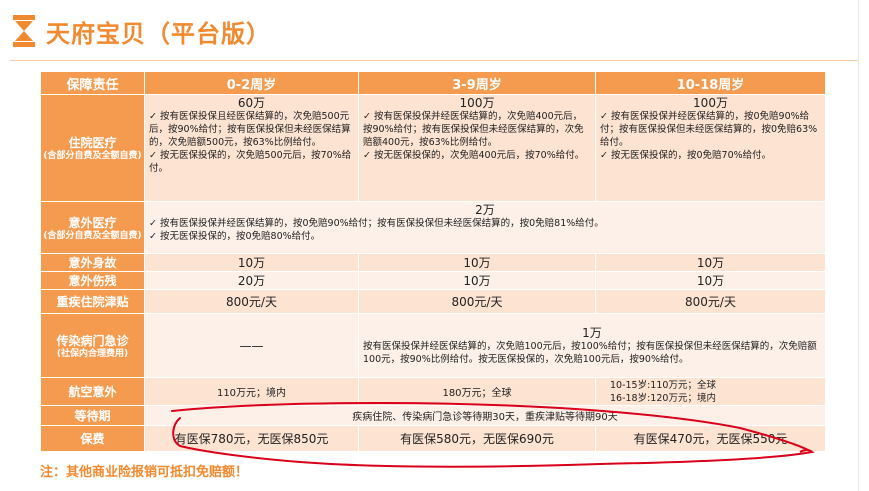 Image resolution: width=869 pixels, height=491 pixels. What do you see at coordinates (592, 332) in the screenshot?
I see `coverage-amount: 1万` at bounding box center [592, 332].